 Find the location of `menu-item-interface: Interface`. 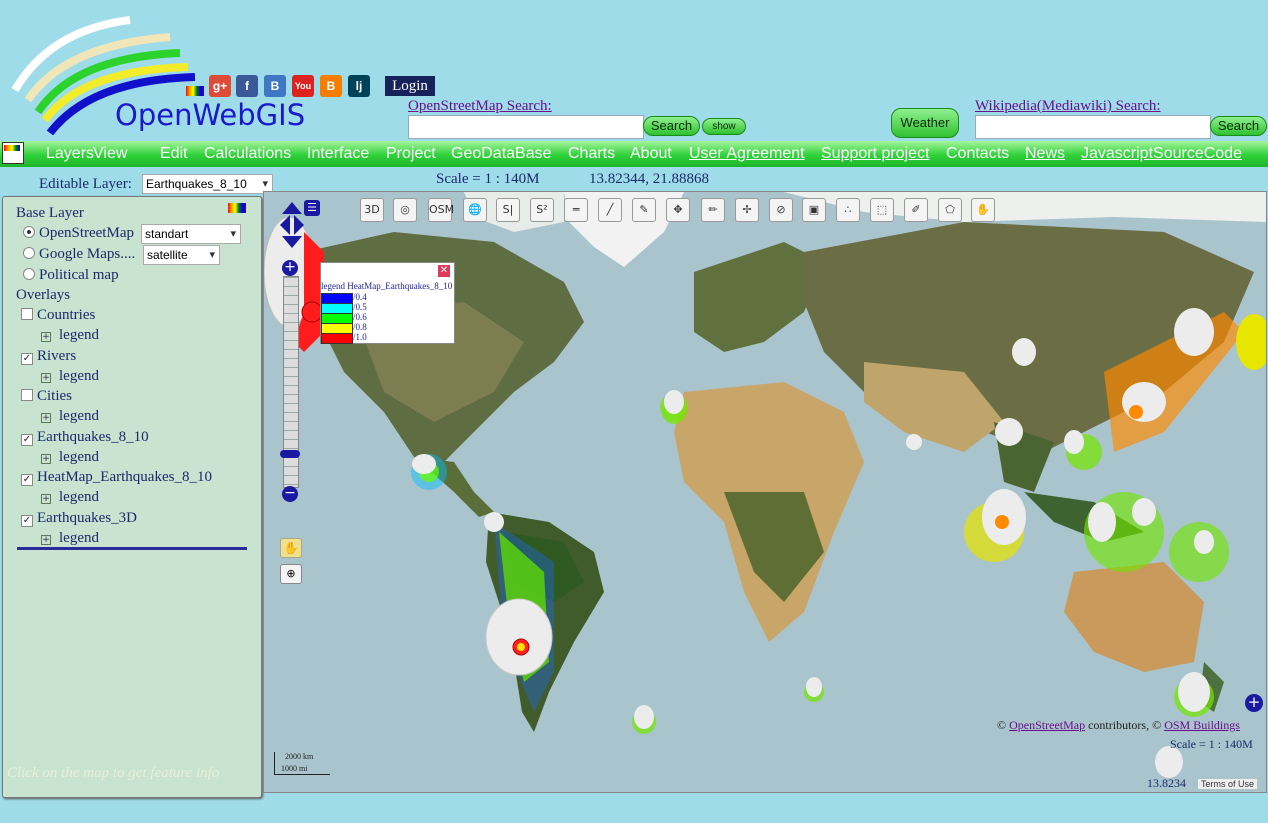

menu-item-interface: Interface is located at coordinates (338, 154).